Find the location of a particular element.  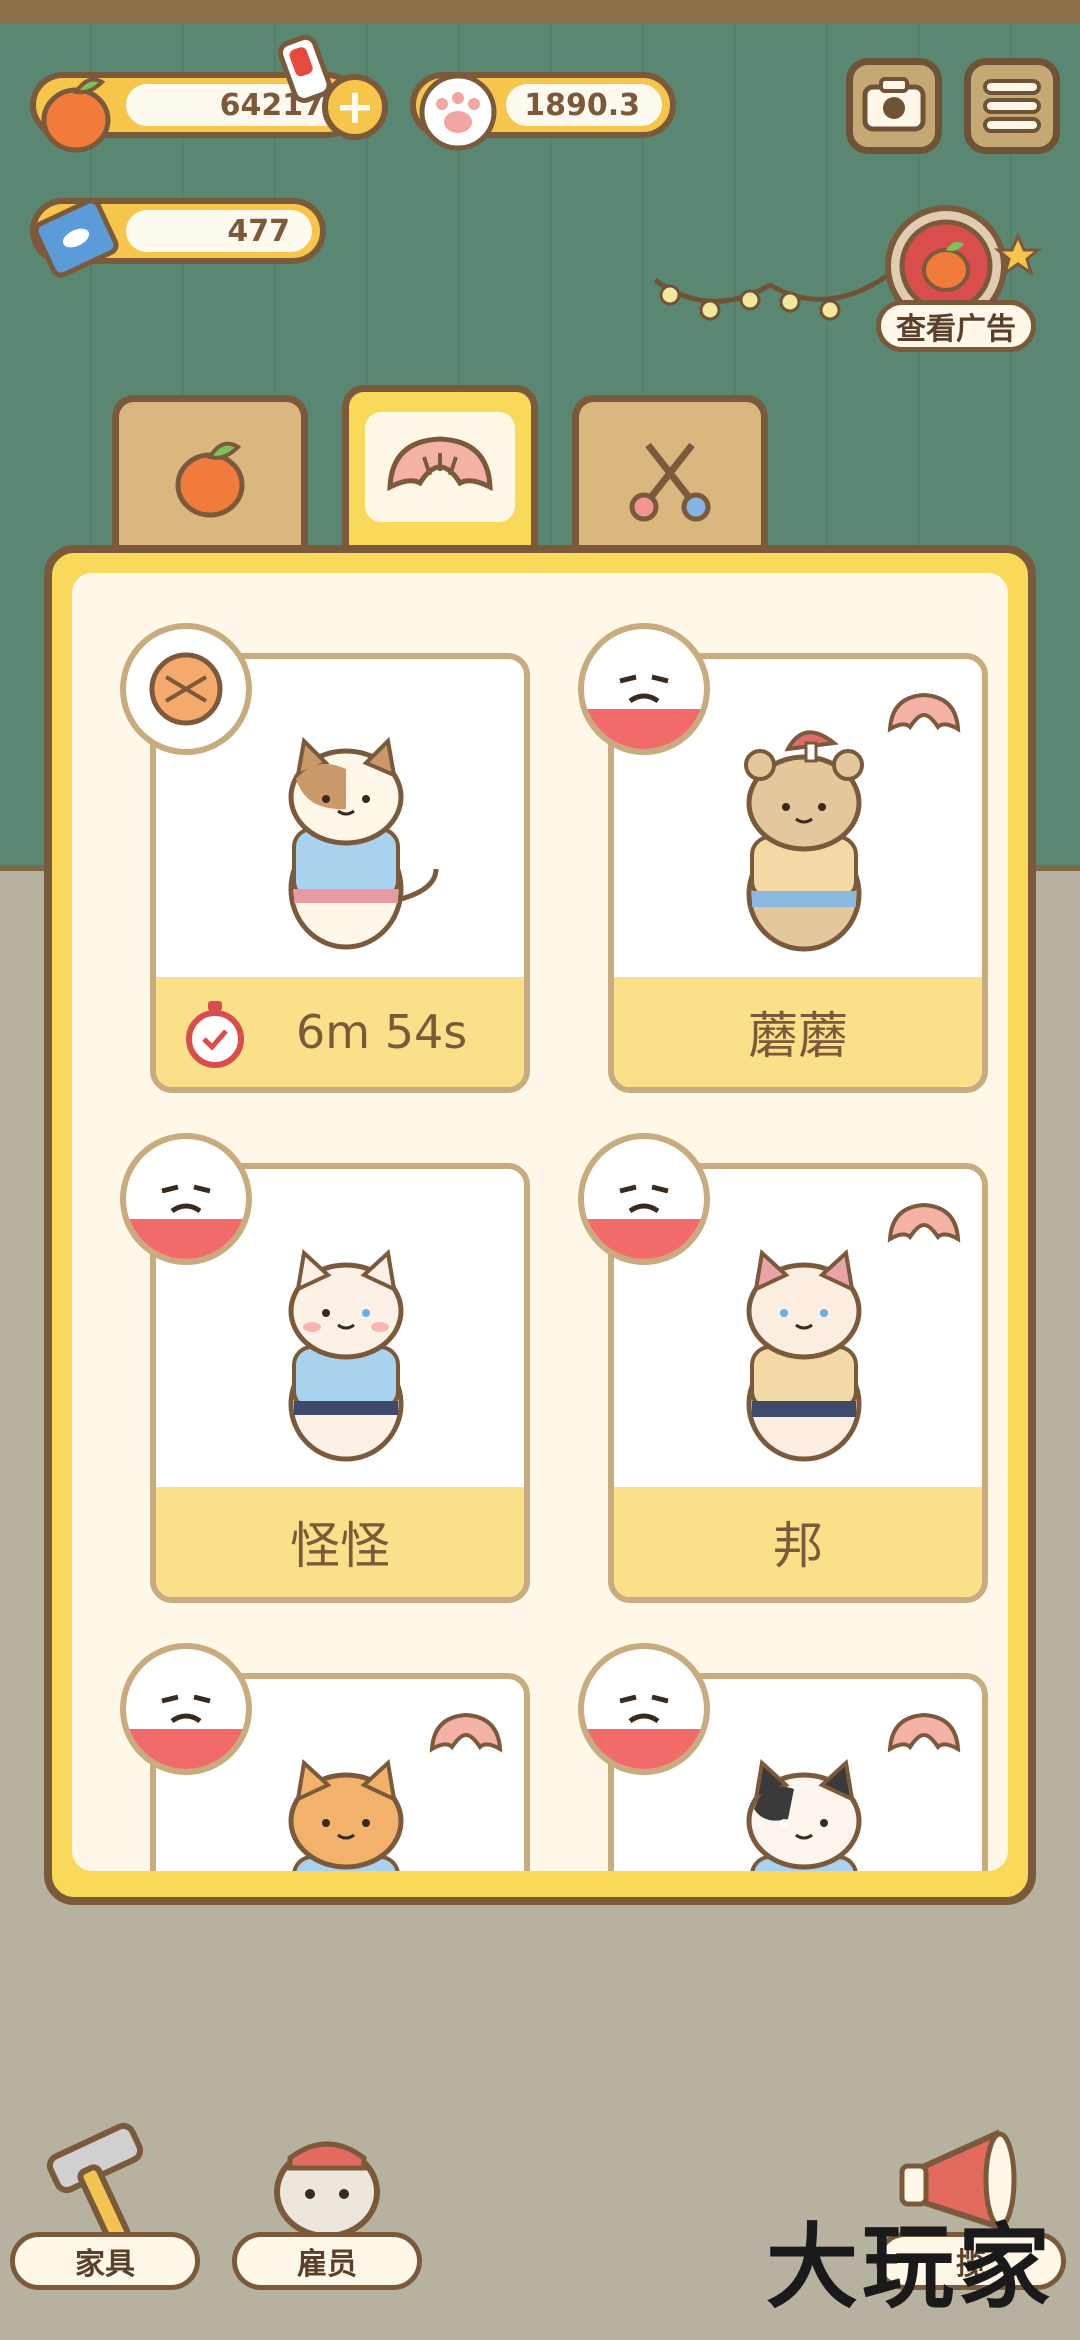

hammer-icon is located at coordinates (95, 2184).